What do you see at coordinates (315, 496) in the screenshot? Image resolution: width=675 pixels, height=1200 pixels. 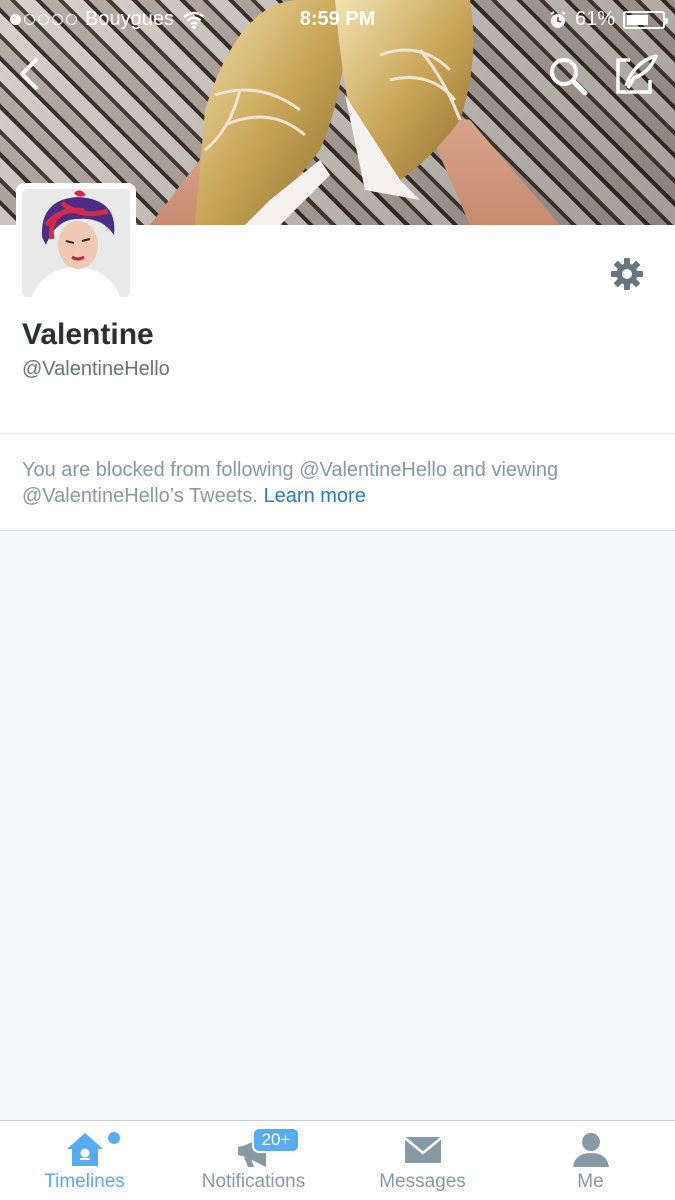 I see `learn-more-link: Learn more` at bounding box center [315, 496].